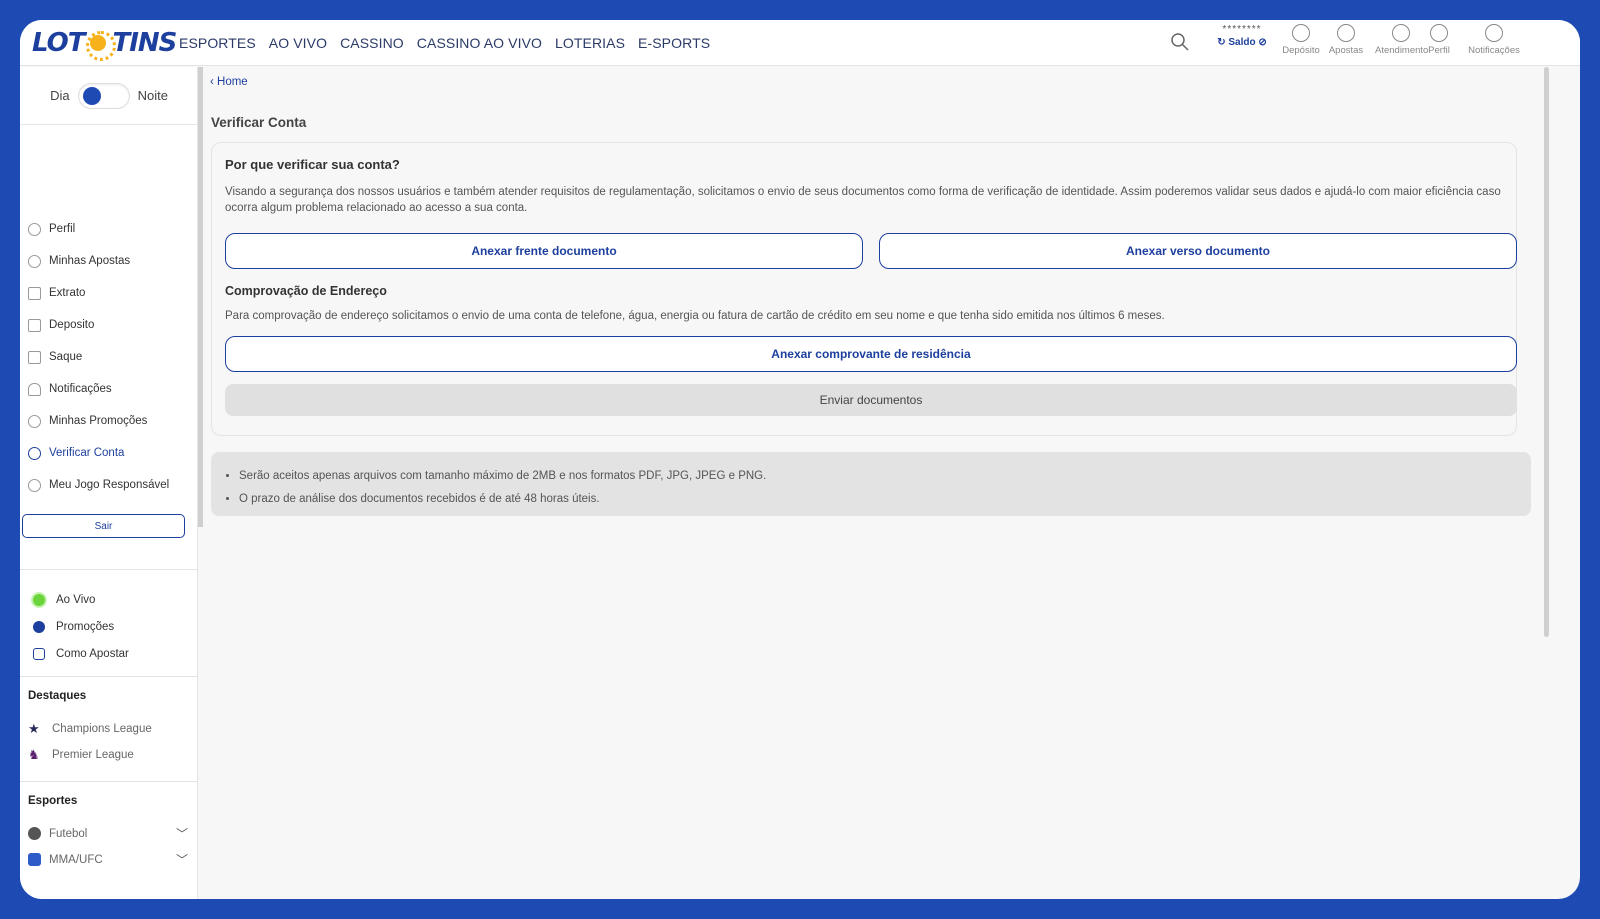 Image resolution: width=1600 pixels, height=919 pixels. I want to click on logo: LOT TINS, so click(104, 43).